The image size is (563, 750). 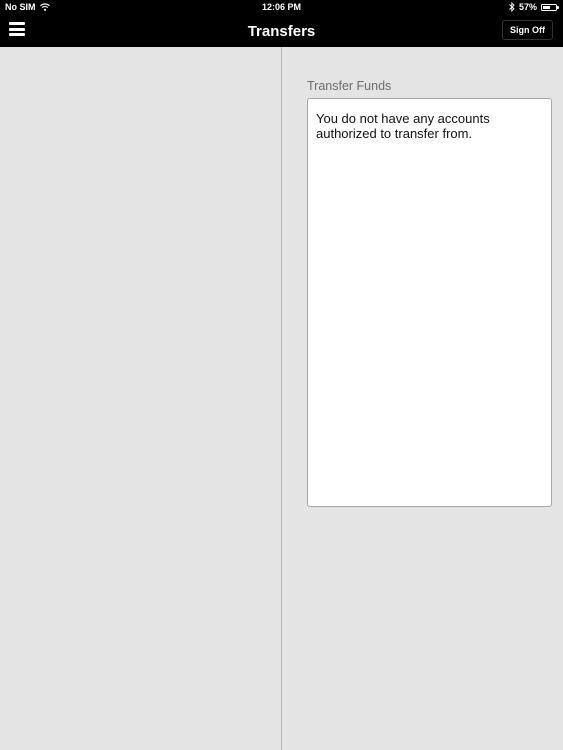 What do you see at coordinates (512, 7) in the screenshot?
I see `bluetooth-icon` at bounding box center [512, 7].